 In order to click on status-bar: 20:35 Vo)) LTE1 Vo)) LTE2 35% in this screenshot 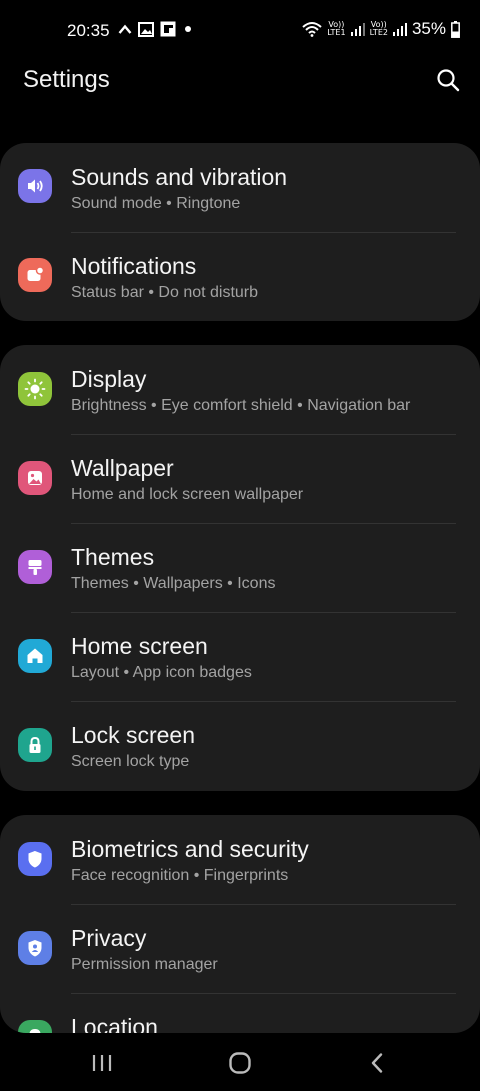, I will do `click(240, 30)`.